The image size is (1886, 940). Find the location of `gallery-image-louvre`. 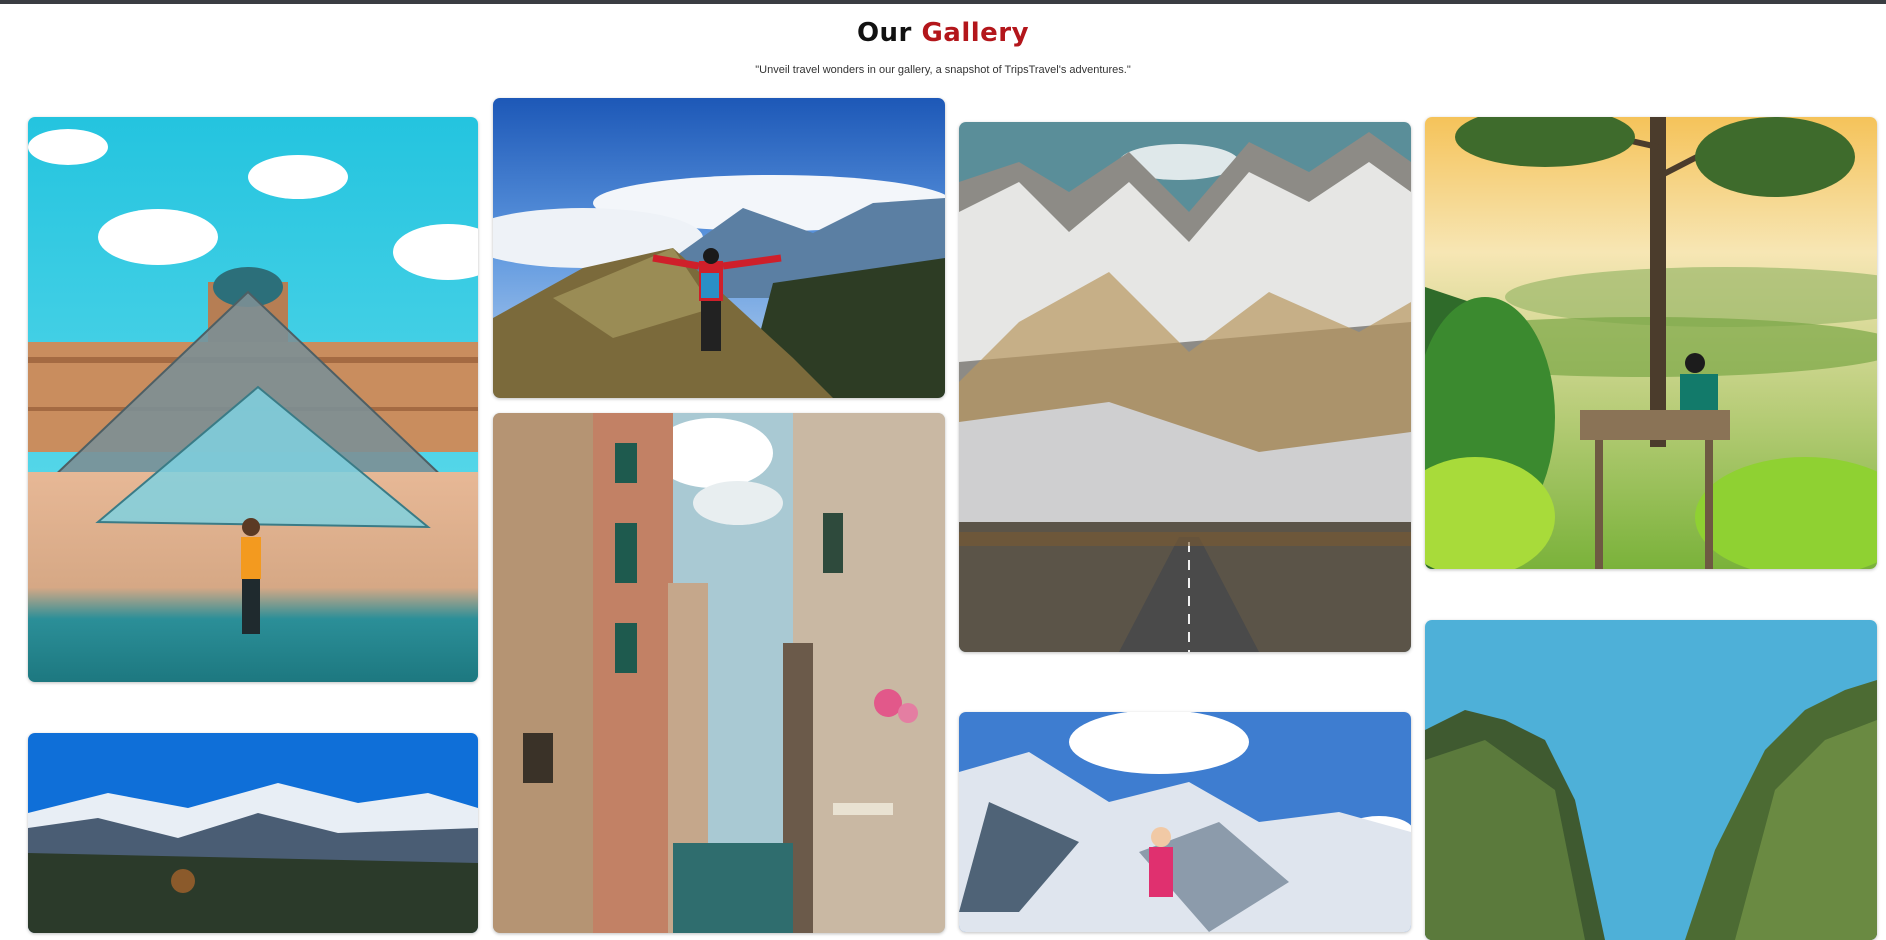

gallery-image-louvre is located at coordinates (253, 399).